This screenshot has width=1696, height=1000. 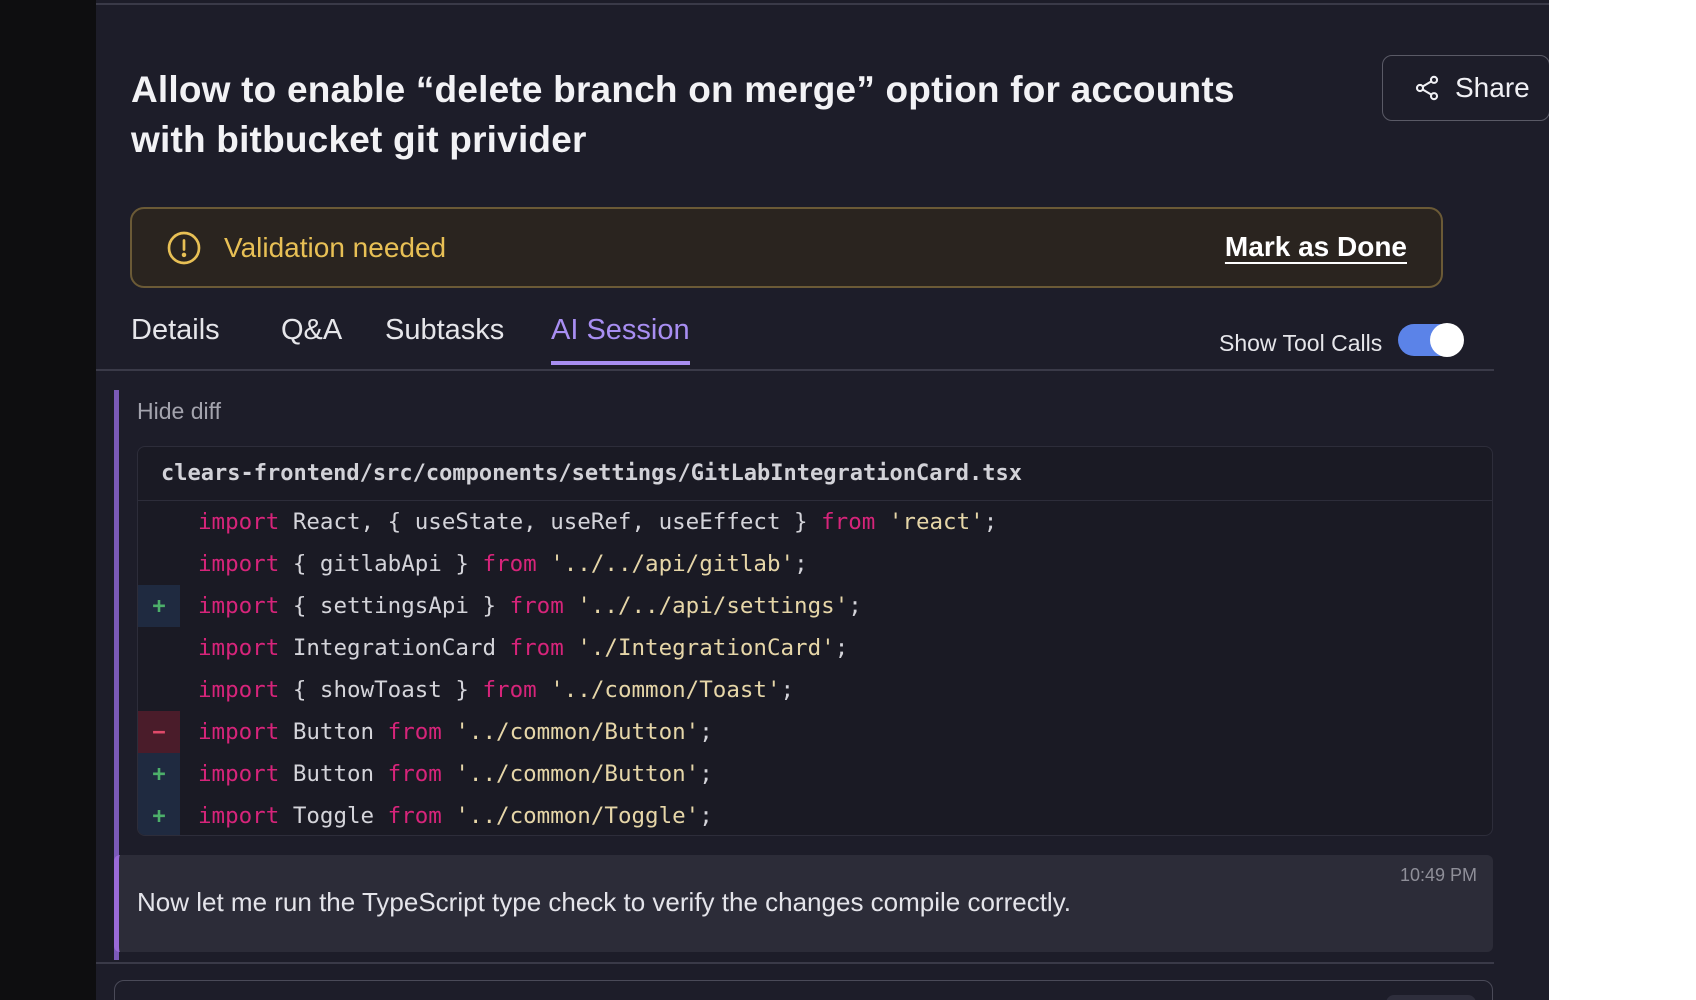 I want to click on diff-line: + import Button from '../common/Button';, so click(x=815, y=774).